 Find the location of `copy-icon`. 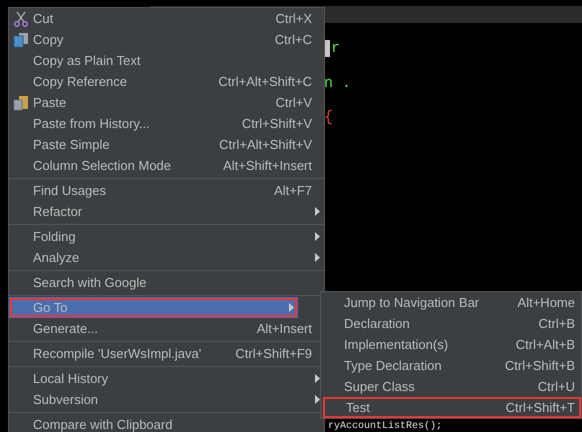

copy-icon is located at coordinates (21, 40).